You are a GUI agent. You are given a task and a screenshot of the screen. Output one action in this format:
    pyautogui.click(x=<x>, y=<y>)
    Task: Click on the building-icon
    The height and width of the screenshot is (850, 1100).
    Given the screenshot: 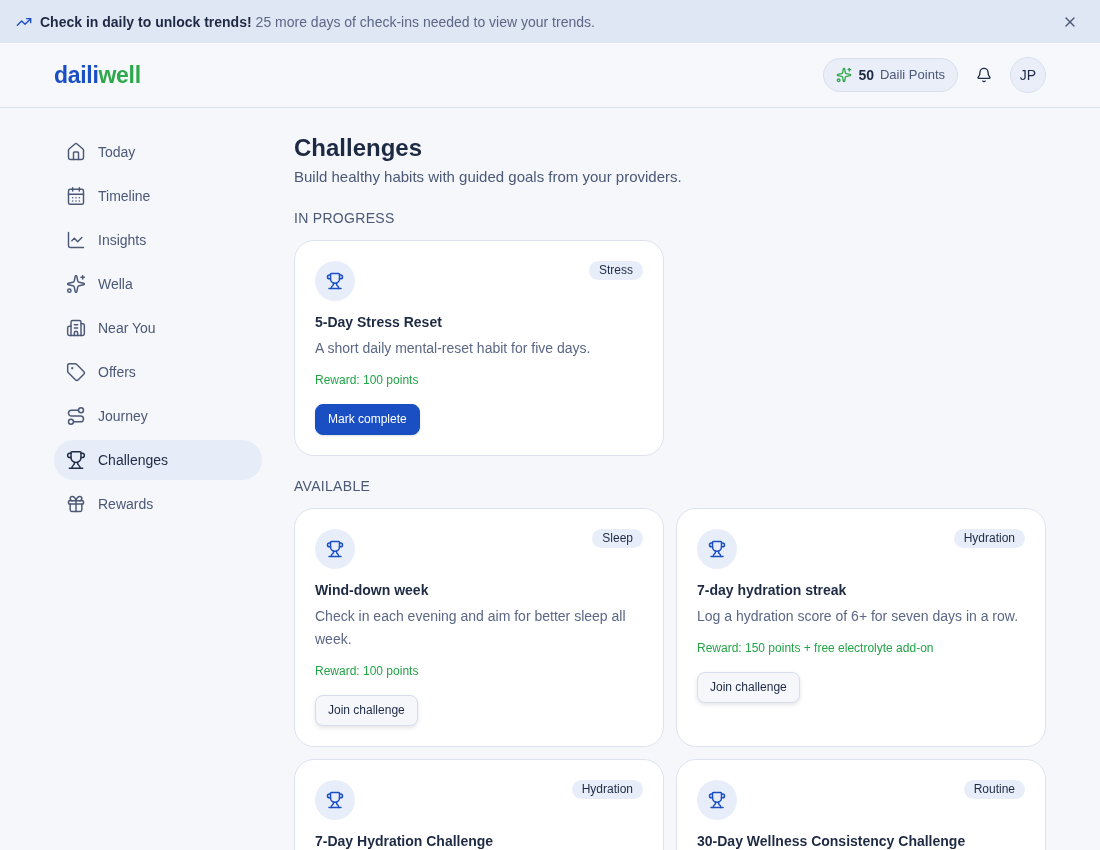 What is the action you would take?
    pyautogui.click(x=76, y=328)
    